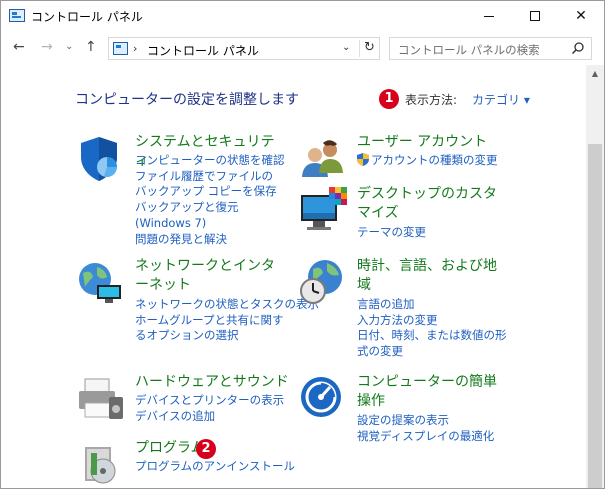 This screenshot has width=605, height=489. What do you see at coordinates (437, 142) in the screenshot?
I see `category-title-user-accounts: ユーザー アカウント` at bounding box center [437, 142].